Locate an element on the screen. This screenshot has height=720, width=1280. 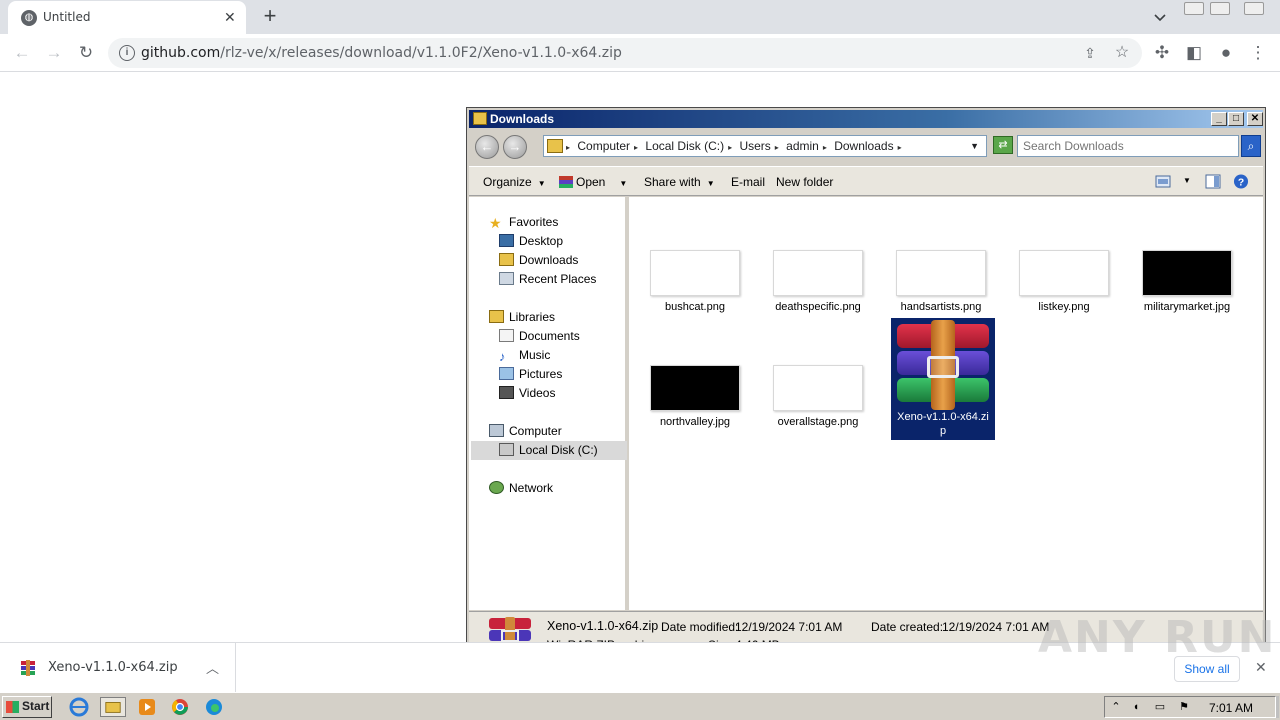
side-panel-icon: ◧ is located at coordinates (1194, 53).